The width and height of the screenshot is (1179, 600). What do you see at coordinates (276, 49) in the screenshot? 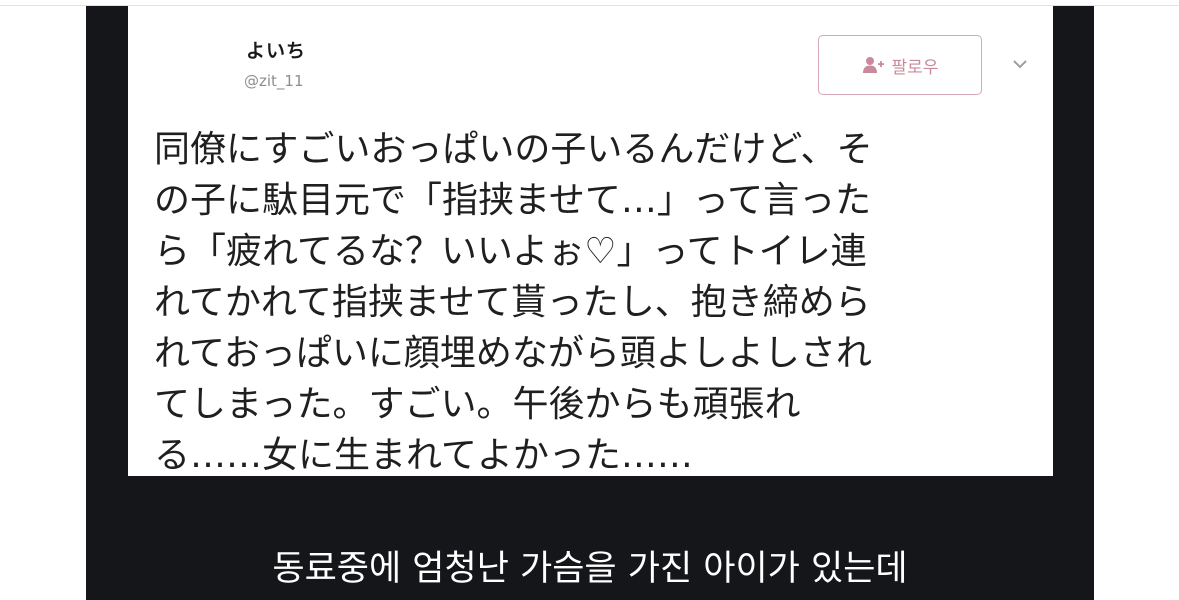
I see `display-name: よいち` at bounding box center [276, 49].